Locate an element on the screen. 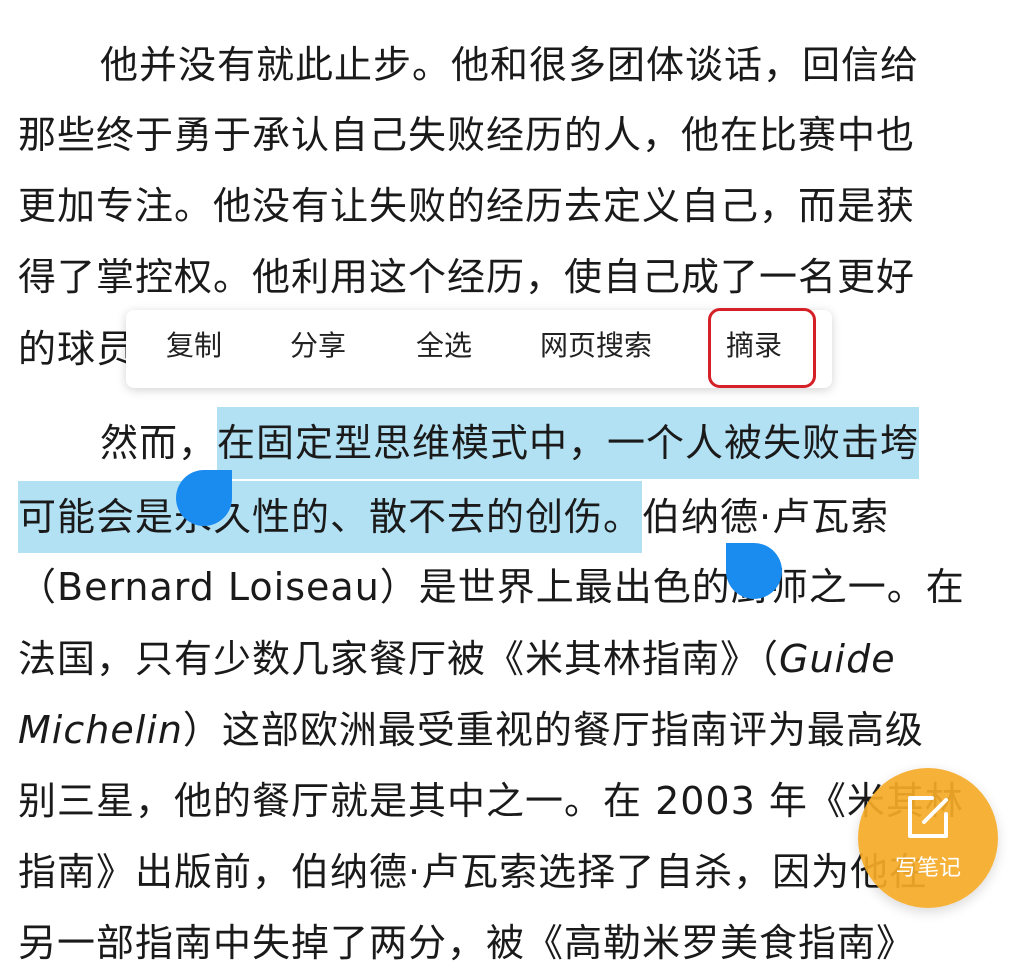 The height and width of the screenshot is (969, 1012). text-line: 得了掌控权。他利用这个经历，使自己成了一名更好 is located at coordinates (467, 277).